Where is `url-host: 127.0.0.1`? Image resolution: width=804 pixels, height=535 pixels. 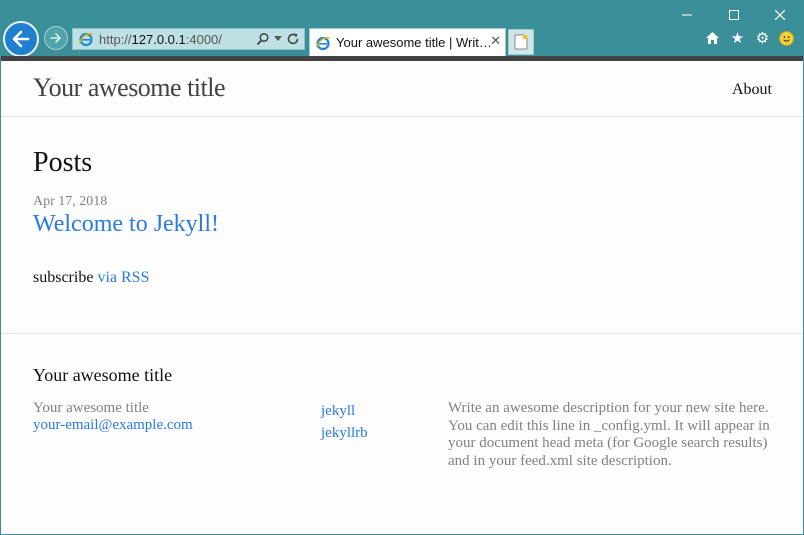 url-host: 127.0.0.1 is located at coordinates (158, 39).